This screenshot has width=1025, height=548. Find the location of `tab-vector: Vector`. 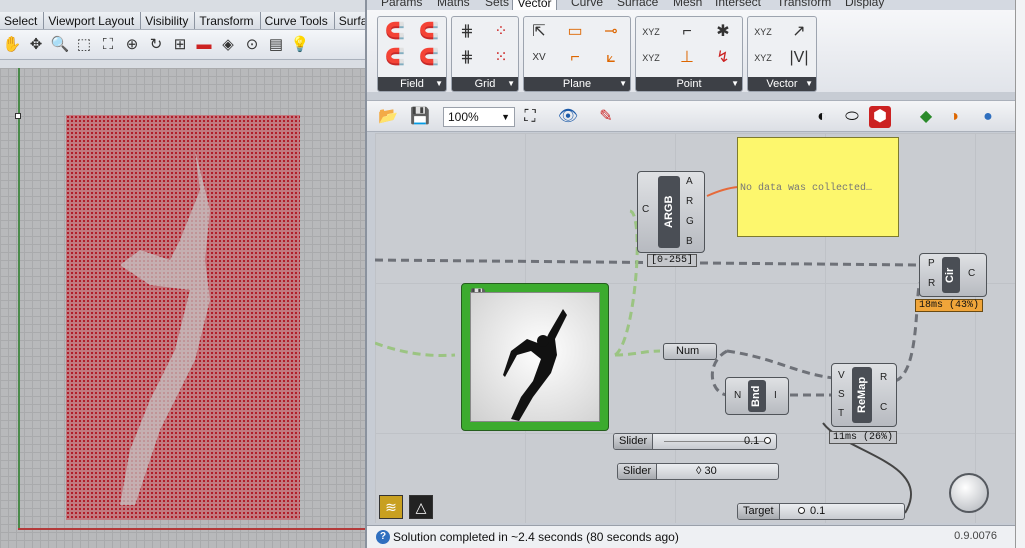

tab-vector: Vector is located at coordinates (534, 5).